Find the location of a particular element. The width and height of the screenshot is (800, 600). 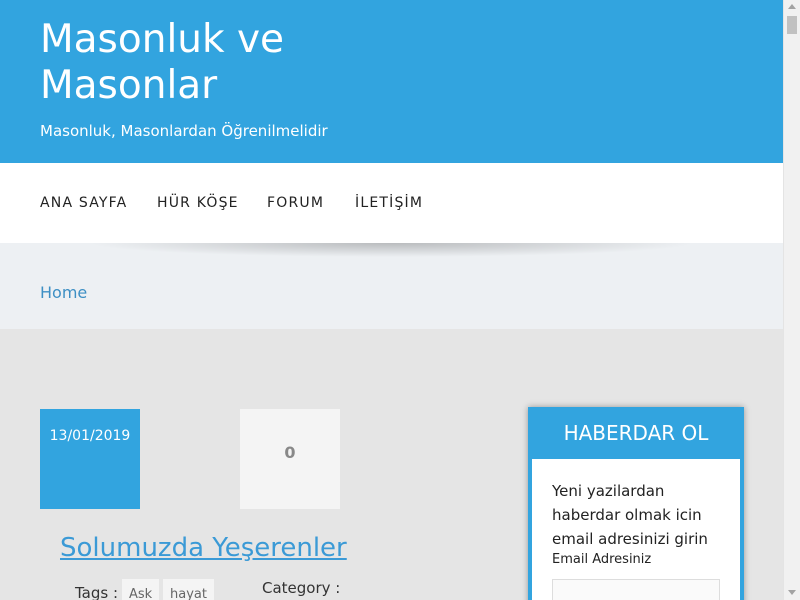

main-nav: ANA SAYFA HÜR KÖŞE FORUM İLETİŞİM is located at coordinates (391, 203).